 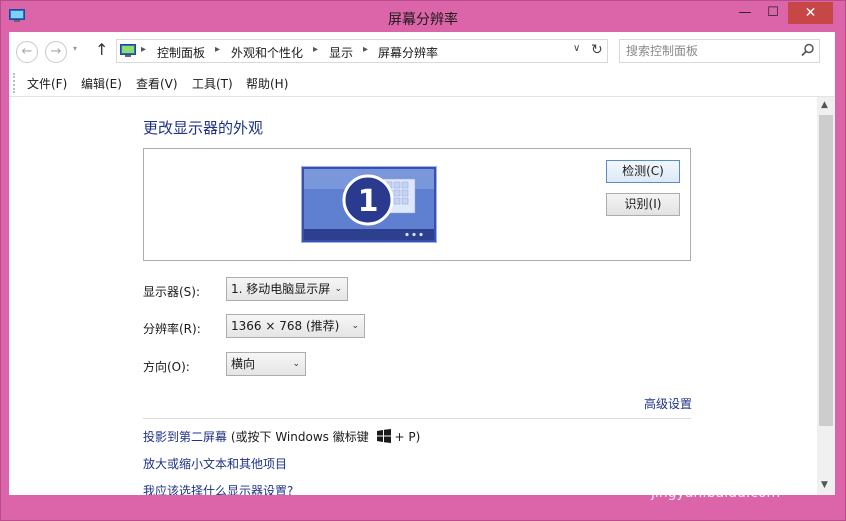 What do you see at coordinates (267, 83) in the screenshot?
I see `menu-help: 帮助(H)` at bounding box center [267, 83].